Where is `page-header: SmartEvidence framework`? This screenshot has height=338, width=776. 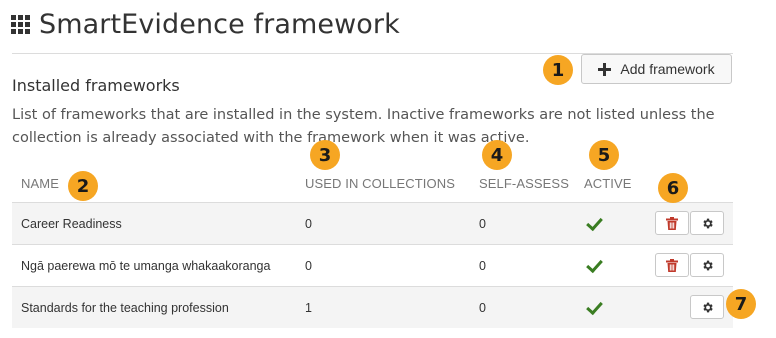
page-header: SmartEvidence framework is located at coordinates (205, 24).